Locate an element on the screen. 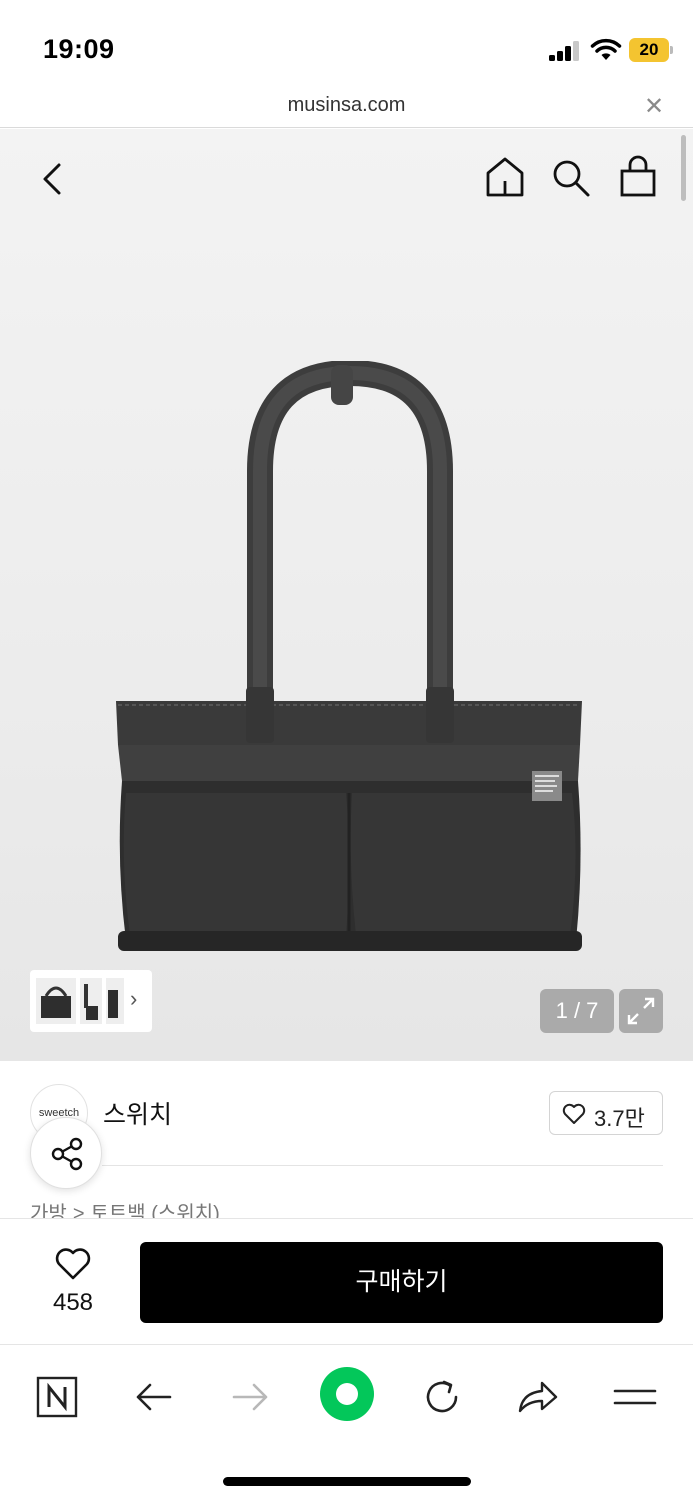 This screenshot has width=693, height=1500. back-arrow-icon is located at coordinates (154, 1397).